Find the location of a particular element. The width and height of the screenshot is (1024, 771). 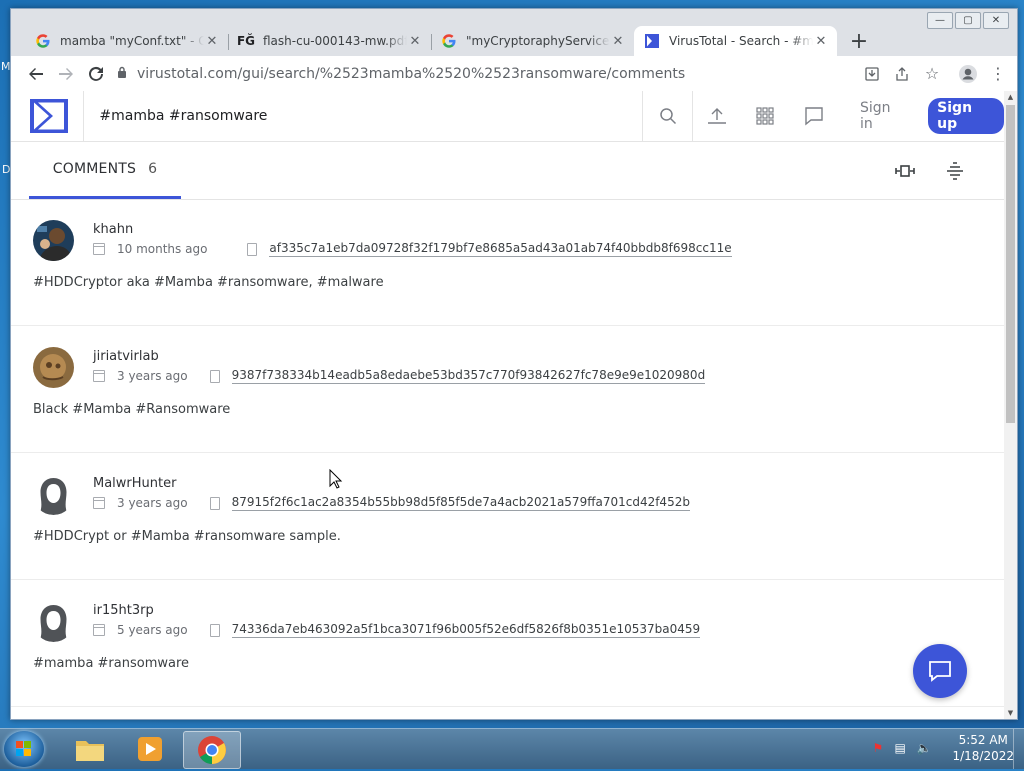

chat-button is located at coordinates (940, 671).